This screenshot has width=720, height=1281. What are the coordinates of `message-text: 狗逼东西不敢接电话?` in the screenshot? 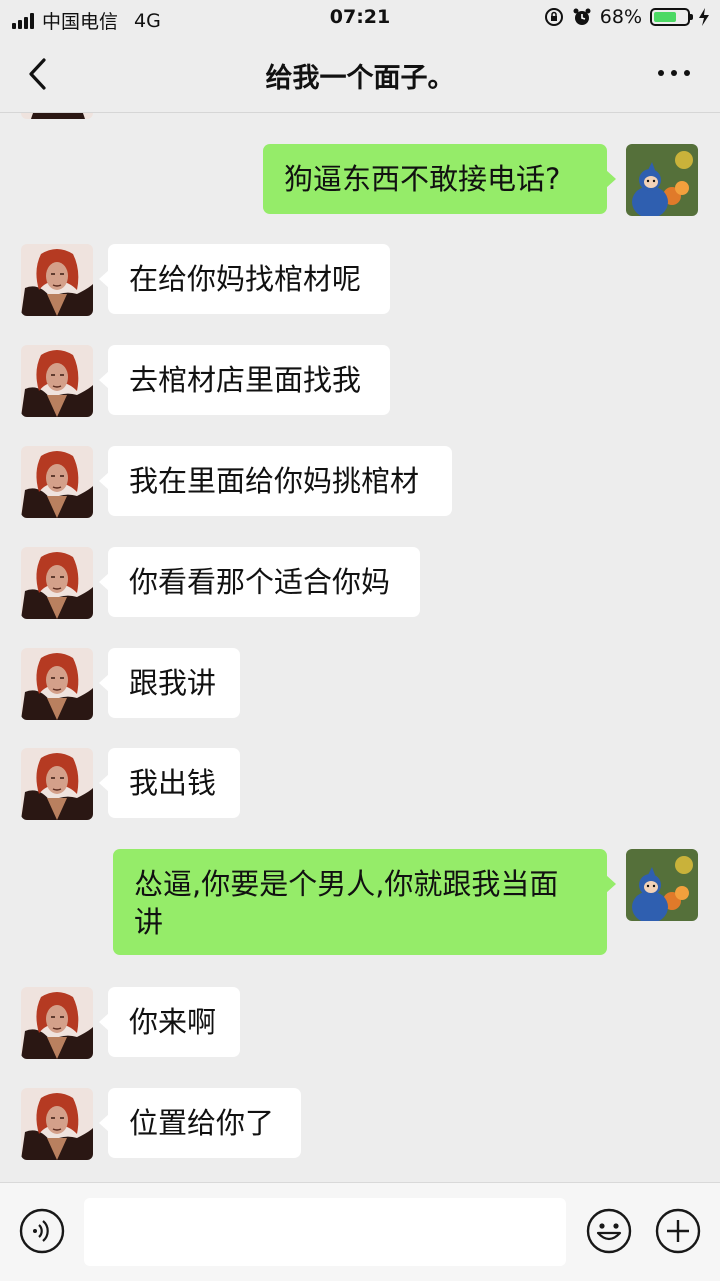 It's located at (422, 179).